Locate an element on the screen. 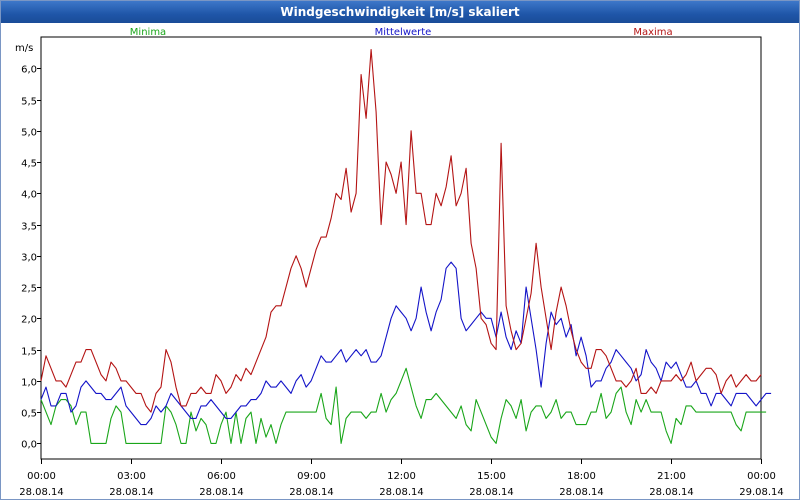  y-tick-label: 1,5 is located at coordinates (29, 352).